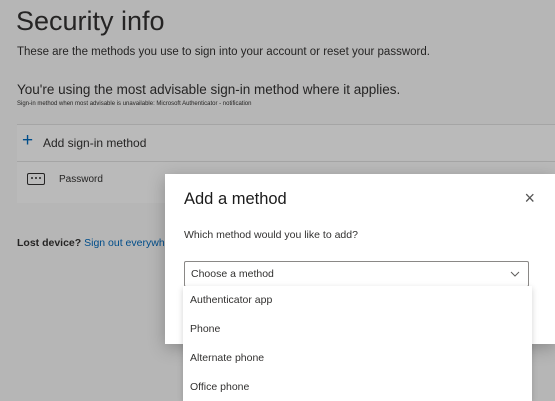 This screenshot has width=555, height=401. Describe the element at coordinates (357, 358) in the screenshot. I see `option-alternate-phone: Alternate phone` at that location.